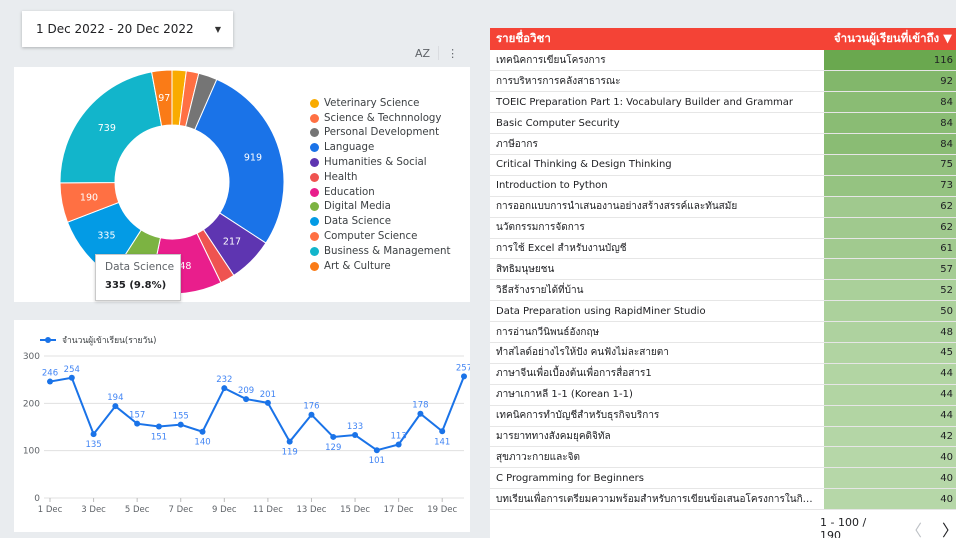  I want to click on legend-item: Health, so click(380, 177).